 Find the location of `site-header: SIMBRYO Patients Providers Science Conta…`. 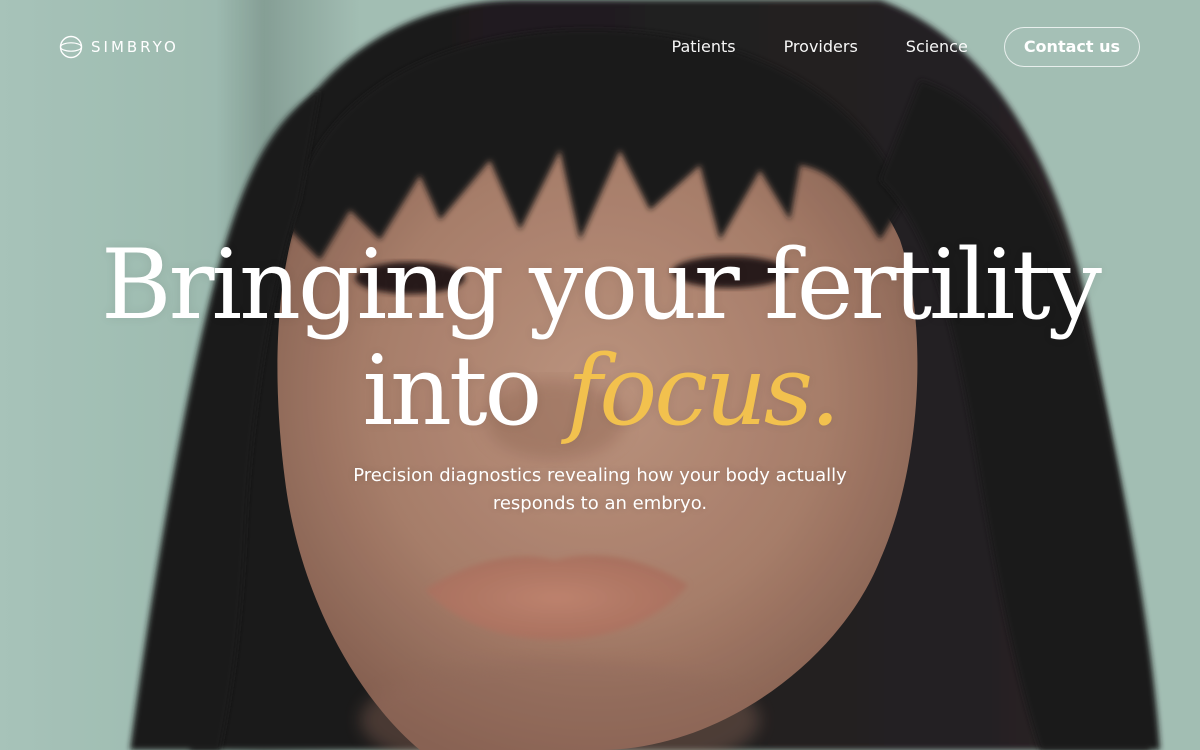

site-header: SIMBRYO Patients Providers Science Conta… is located at coordinates (600, 47).